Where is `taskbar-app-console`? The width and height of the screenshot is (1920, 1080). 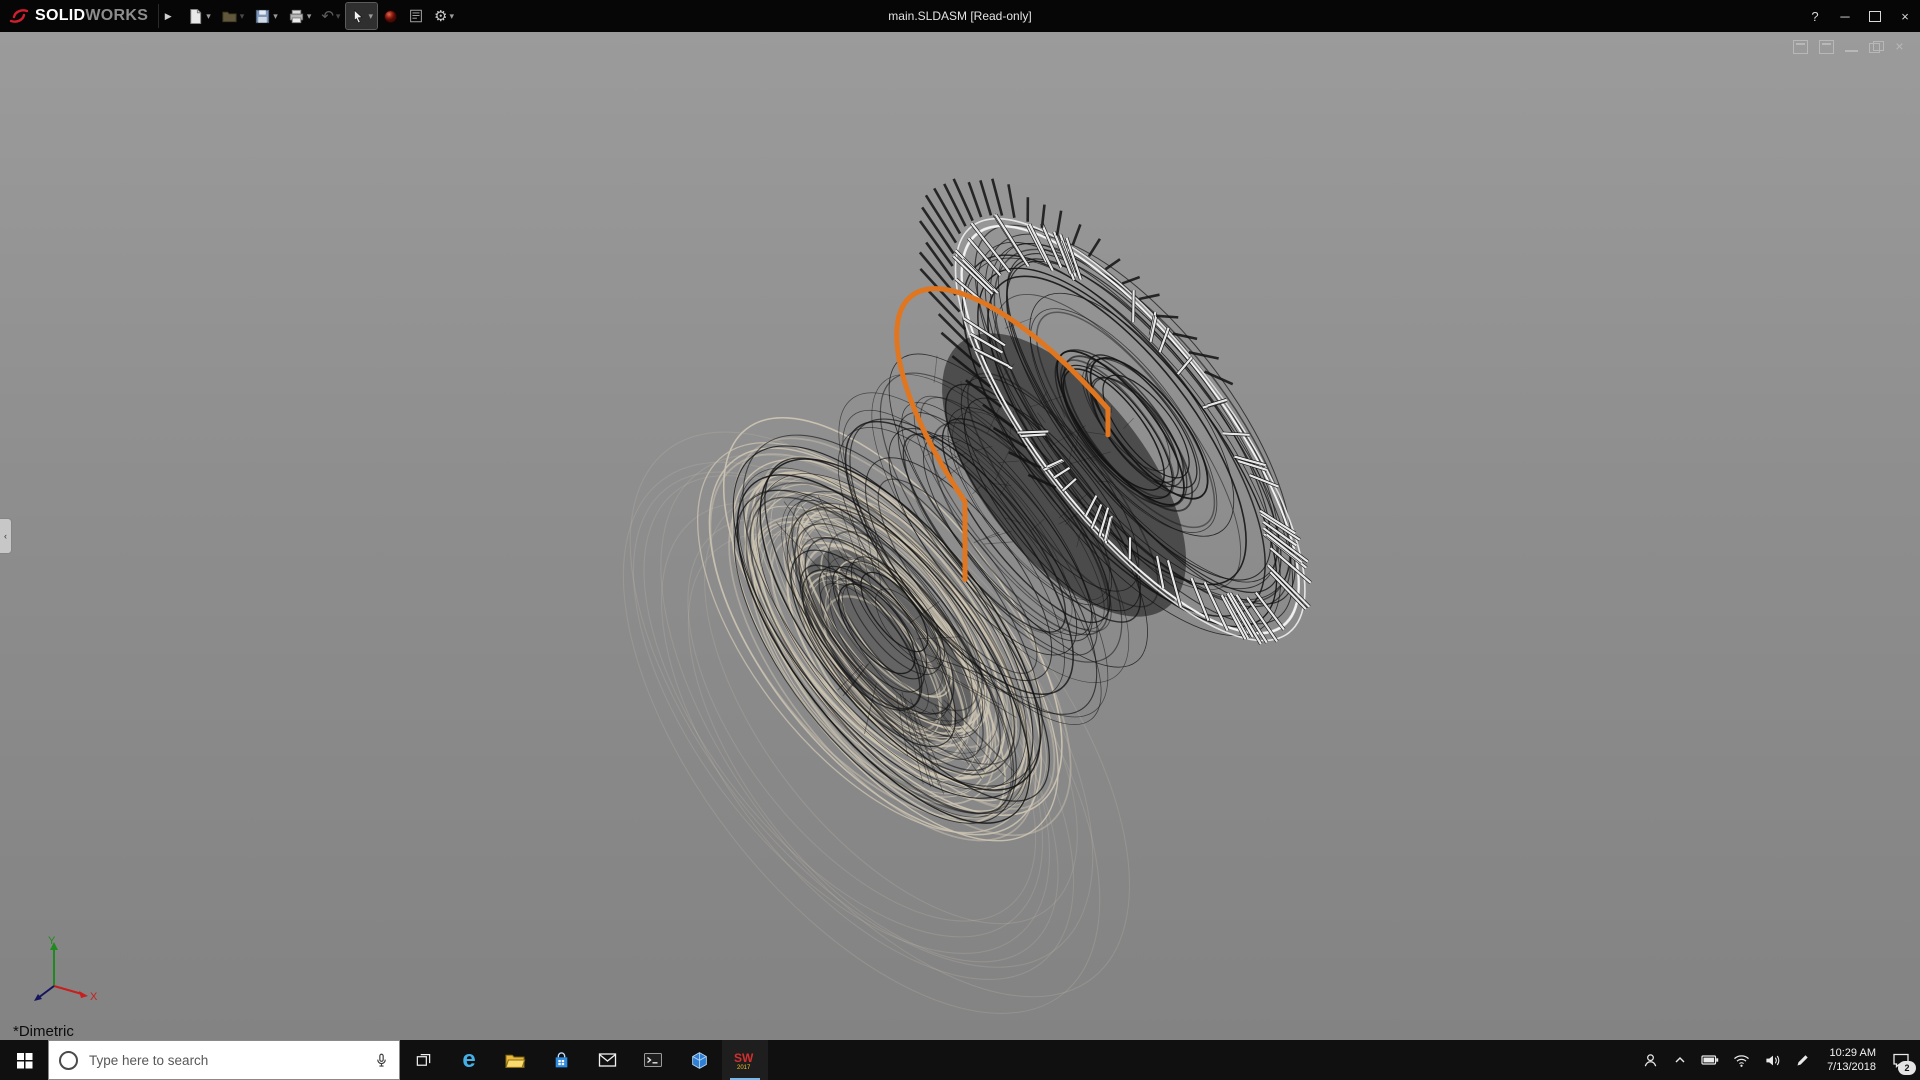 taskbar-app-console is located at coordinates (653, 1060).